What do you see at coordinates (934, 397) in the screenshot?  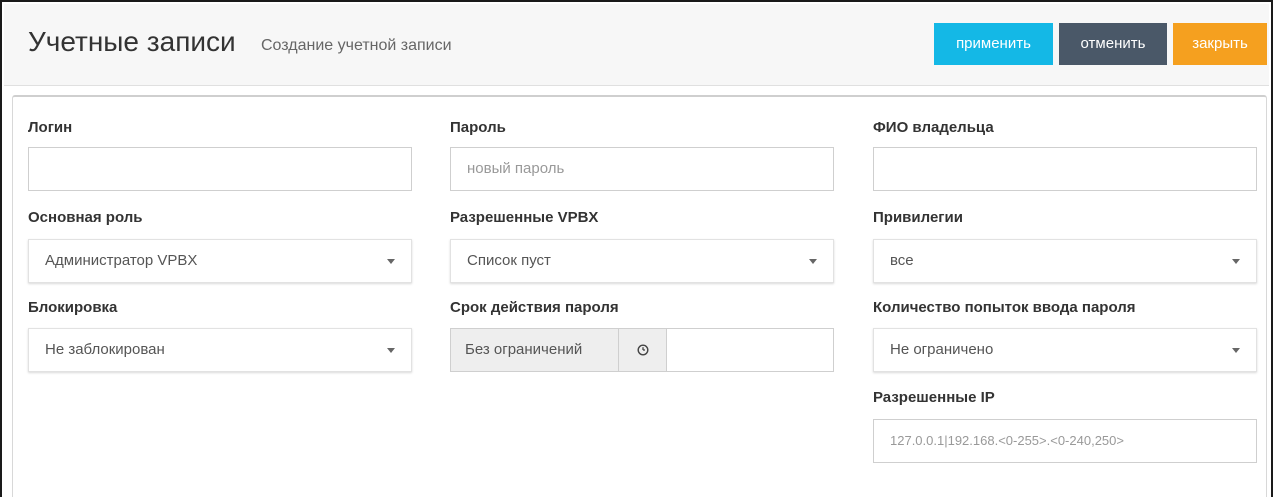 I see `allowed-ip-label: Разрешенные IP` at bounding box center [934, 397].